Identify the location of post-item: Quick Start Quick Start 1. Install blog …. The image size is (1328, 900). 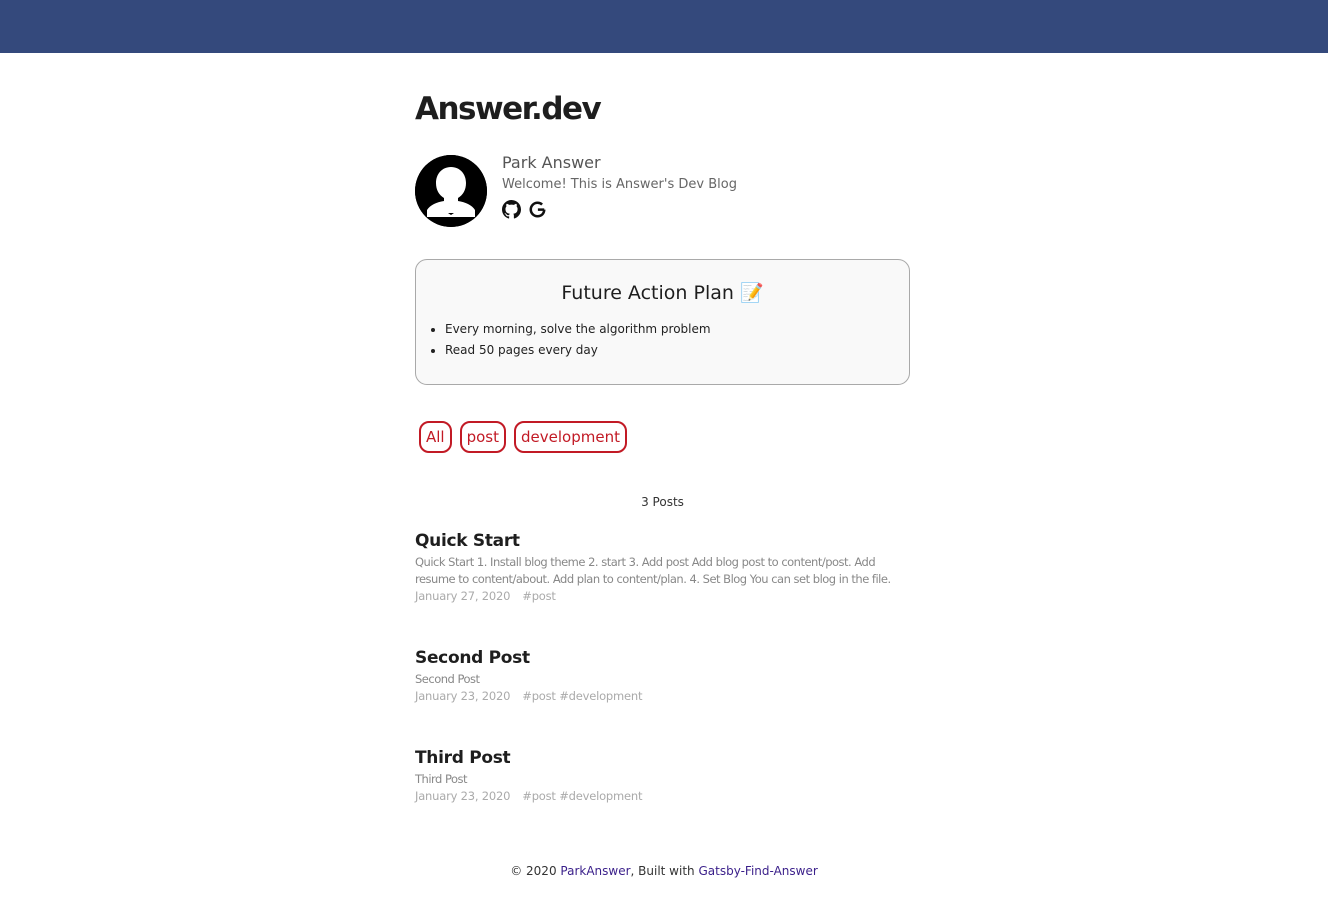
(662, 567).